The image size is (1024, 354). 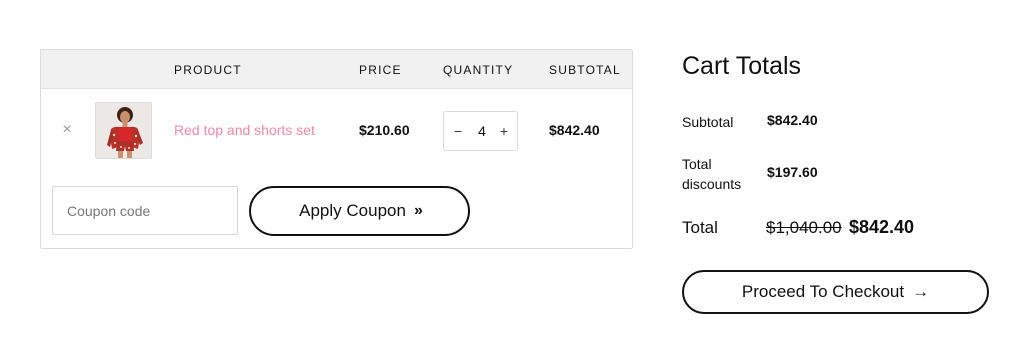 I want to click on cart-totals-title: Cart Totals, so click(x=742, y=66).